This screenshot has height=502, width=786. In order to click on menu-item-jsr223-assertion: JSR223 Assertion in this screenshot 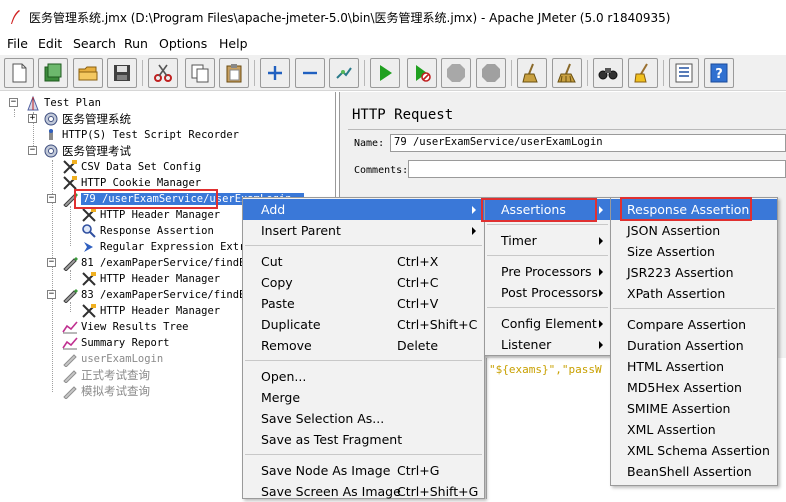, I will do `click(694, 272)`.